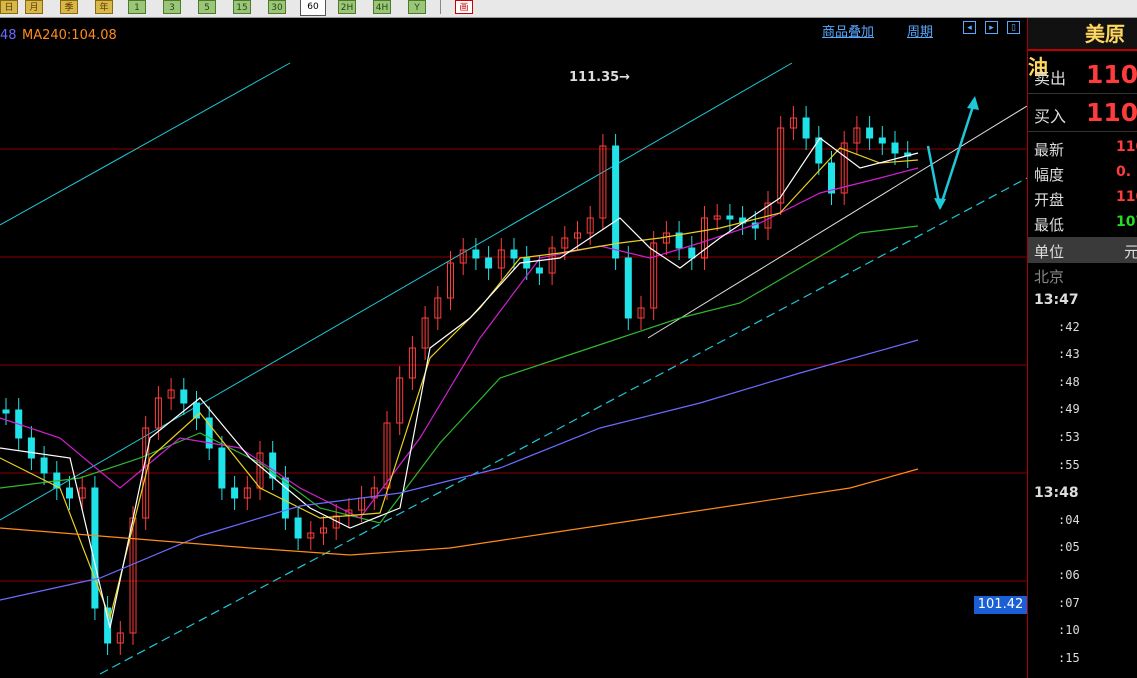 This screenshot has width=1137, height=678. Describe the element at coordinates (1069, 437) in the screenshot. I see `tick-time: :53` at that location.